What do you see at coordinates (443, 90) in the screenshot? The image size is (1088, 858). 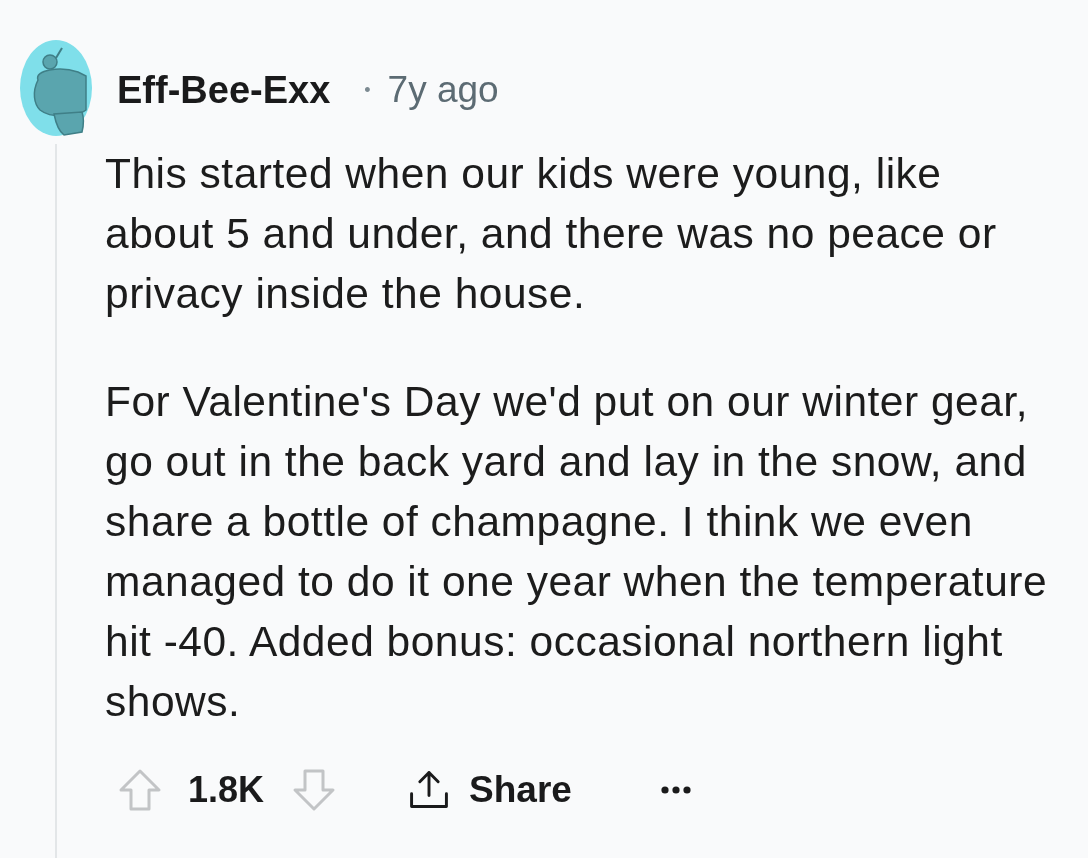 I see `timestamp: 7y ago` at bounding box center [443, 90].